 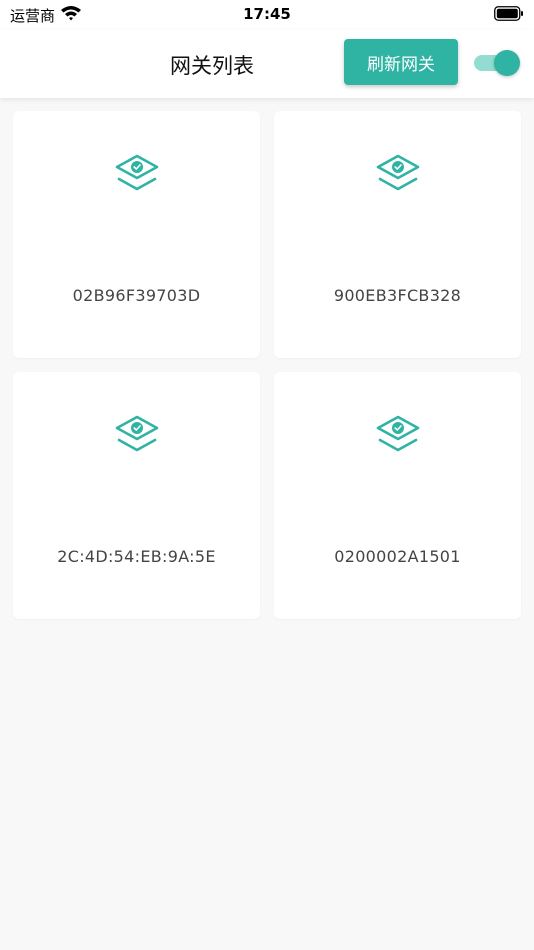 I want to click on gateway-id: 02B96F39703D, so click(x=136, y=295).